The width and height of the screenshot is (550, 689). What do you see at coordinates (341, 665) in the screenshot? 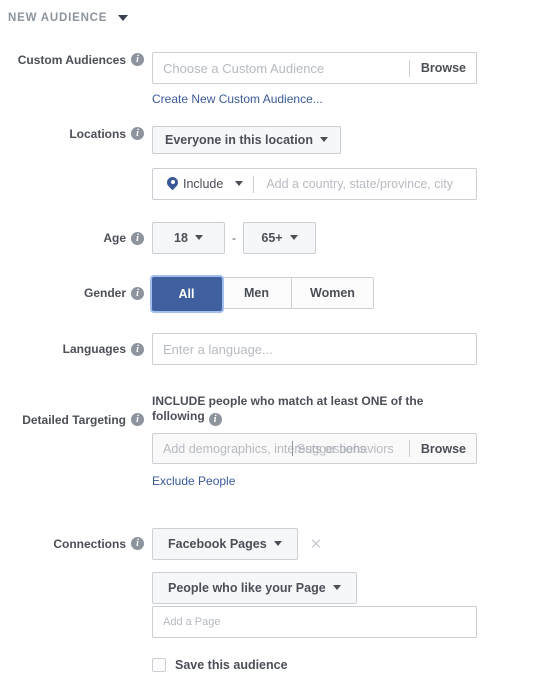
I see `save-audience-row: Save this audience` at bounding box center [341, 665].